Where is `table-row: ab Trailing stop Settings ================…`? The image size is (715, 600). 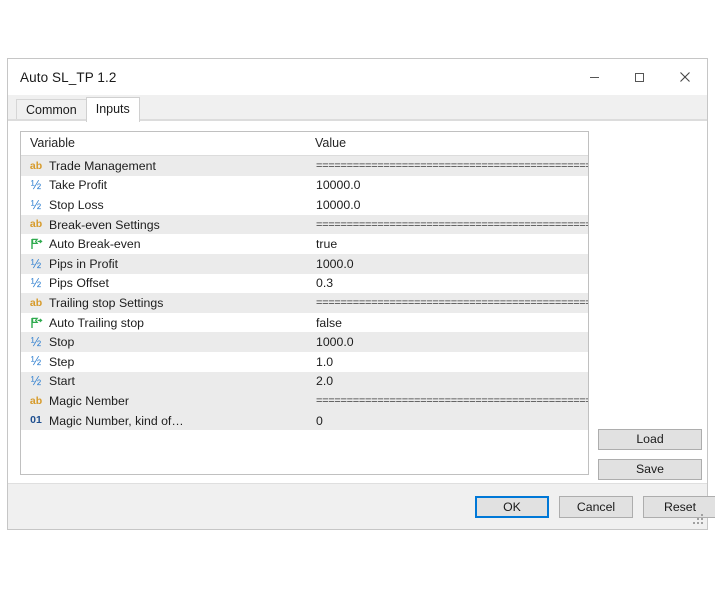 table-row: ab Trailing stop Settings ================… is located at coordinates (304, 303).